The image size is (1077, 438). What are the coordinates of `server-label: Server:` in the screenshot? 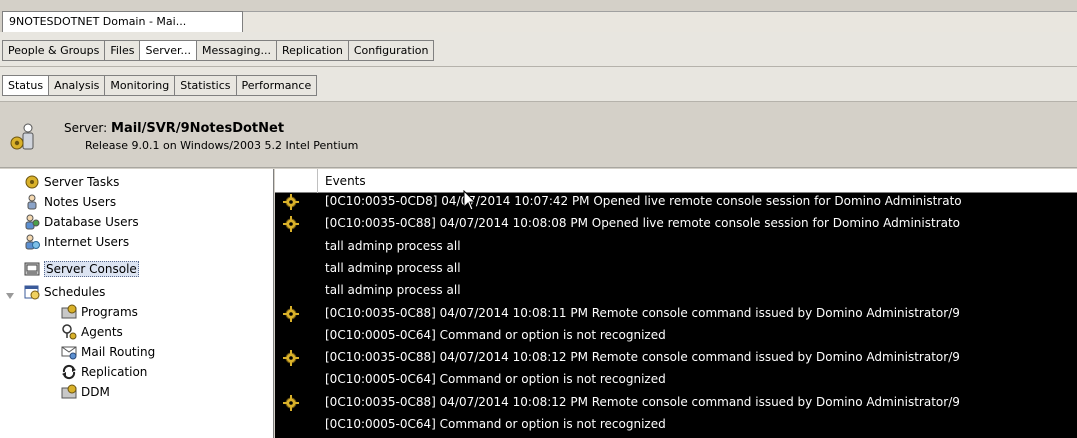 It's located at (86, 128).